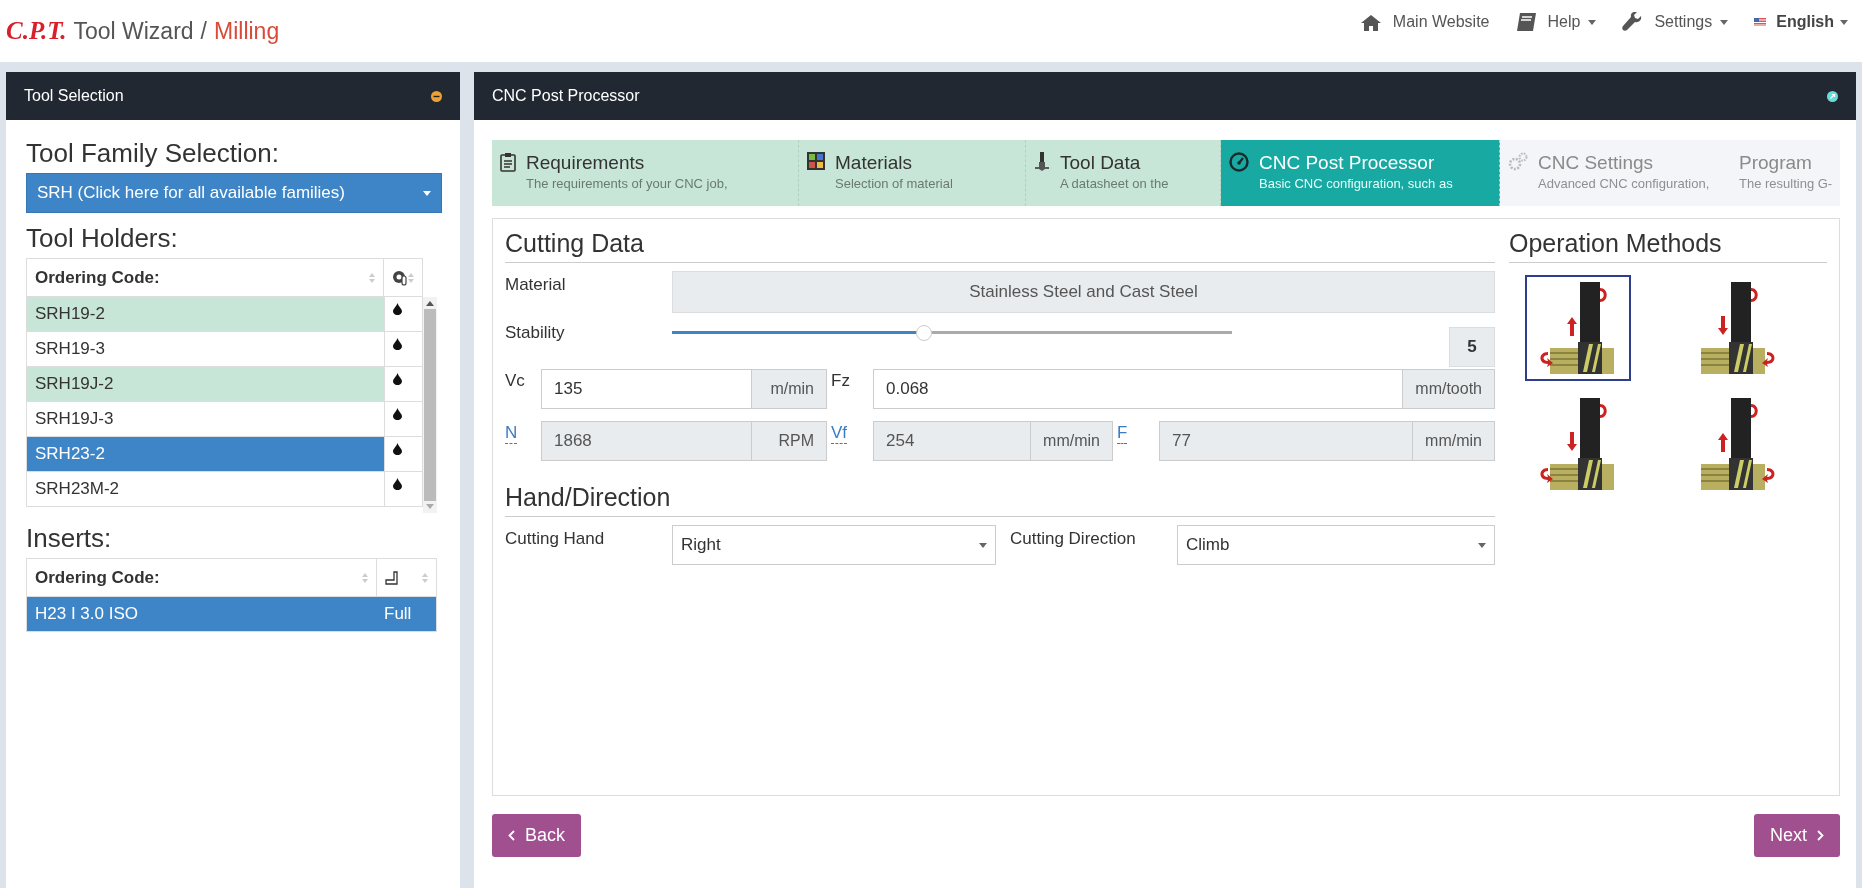  What do you see at coordinates (952, 333) in the screenshot?
I see `stability-slider` at bounding box center [952, 333].